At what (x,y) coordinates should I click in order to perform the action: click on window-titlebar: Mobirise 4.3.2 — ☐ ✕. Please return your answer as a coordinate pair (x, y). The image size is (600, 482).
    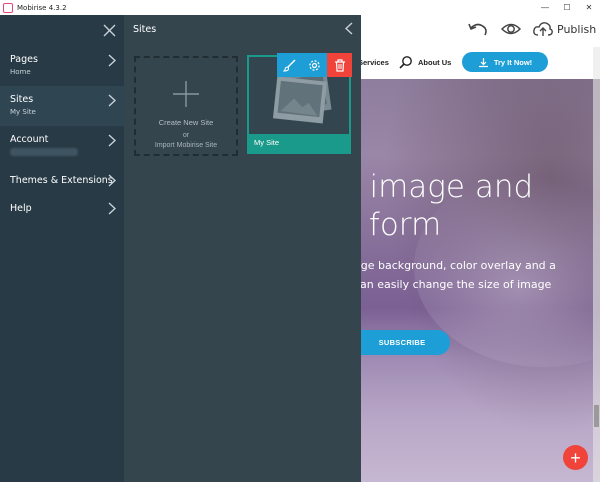
    Looking at the image, I should click on (300, 7).